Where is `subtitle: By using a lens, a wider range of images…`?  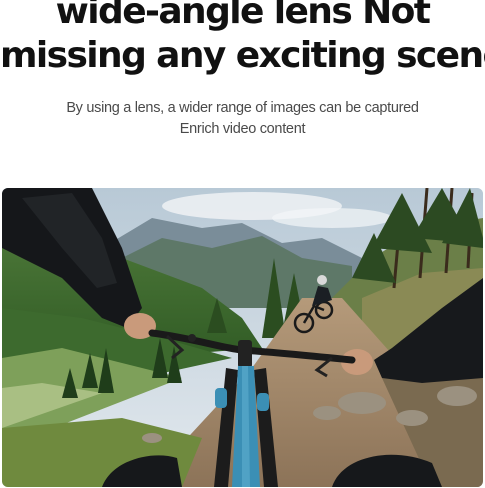
subtitle: By using a lens, a wider range of images… is located at coordinates (242, 119).